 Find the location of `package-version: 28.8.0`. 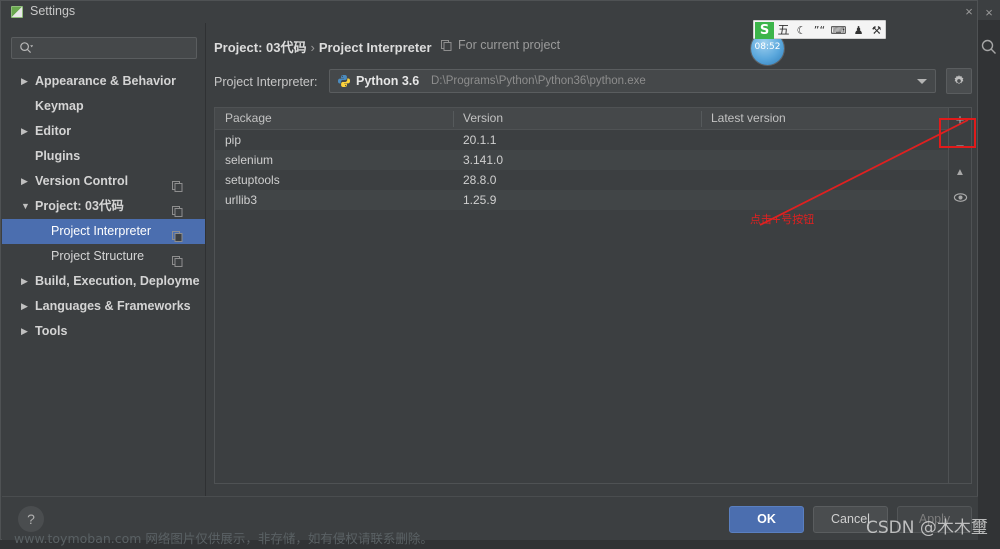

package-version: 28.8.0 is located at coordinates (480, 180).